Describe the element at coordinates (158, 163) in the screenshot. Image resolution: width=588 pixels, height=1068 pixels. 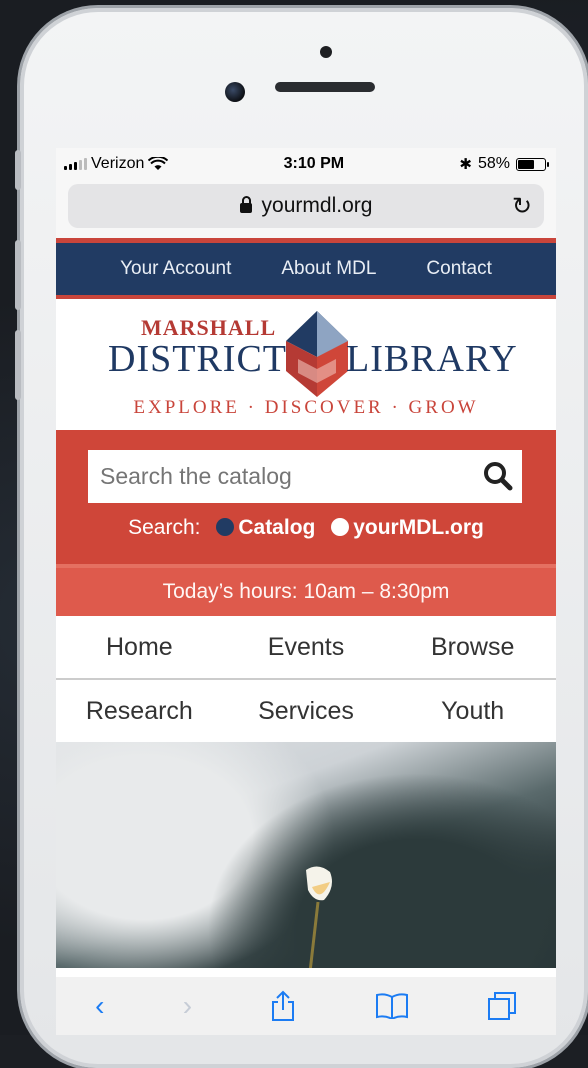
I see `wifi-icon` at that location.